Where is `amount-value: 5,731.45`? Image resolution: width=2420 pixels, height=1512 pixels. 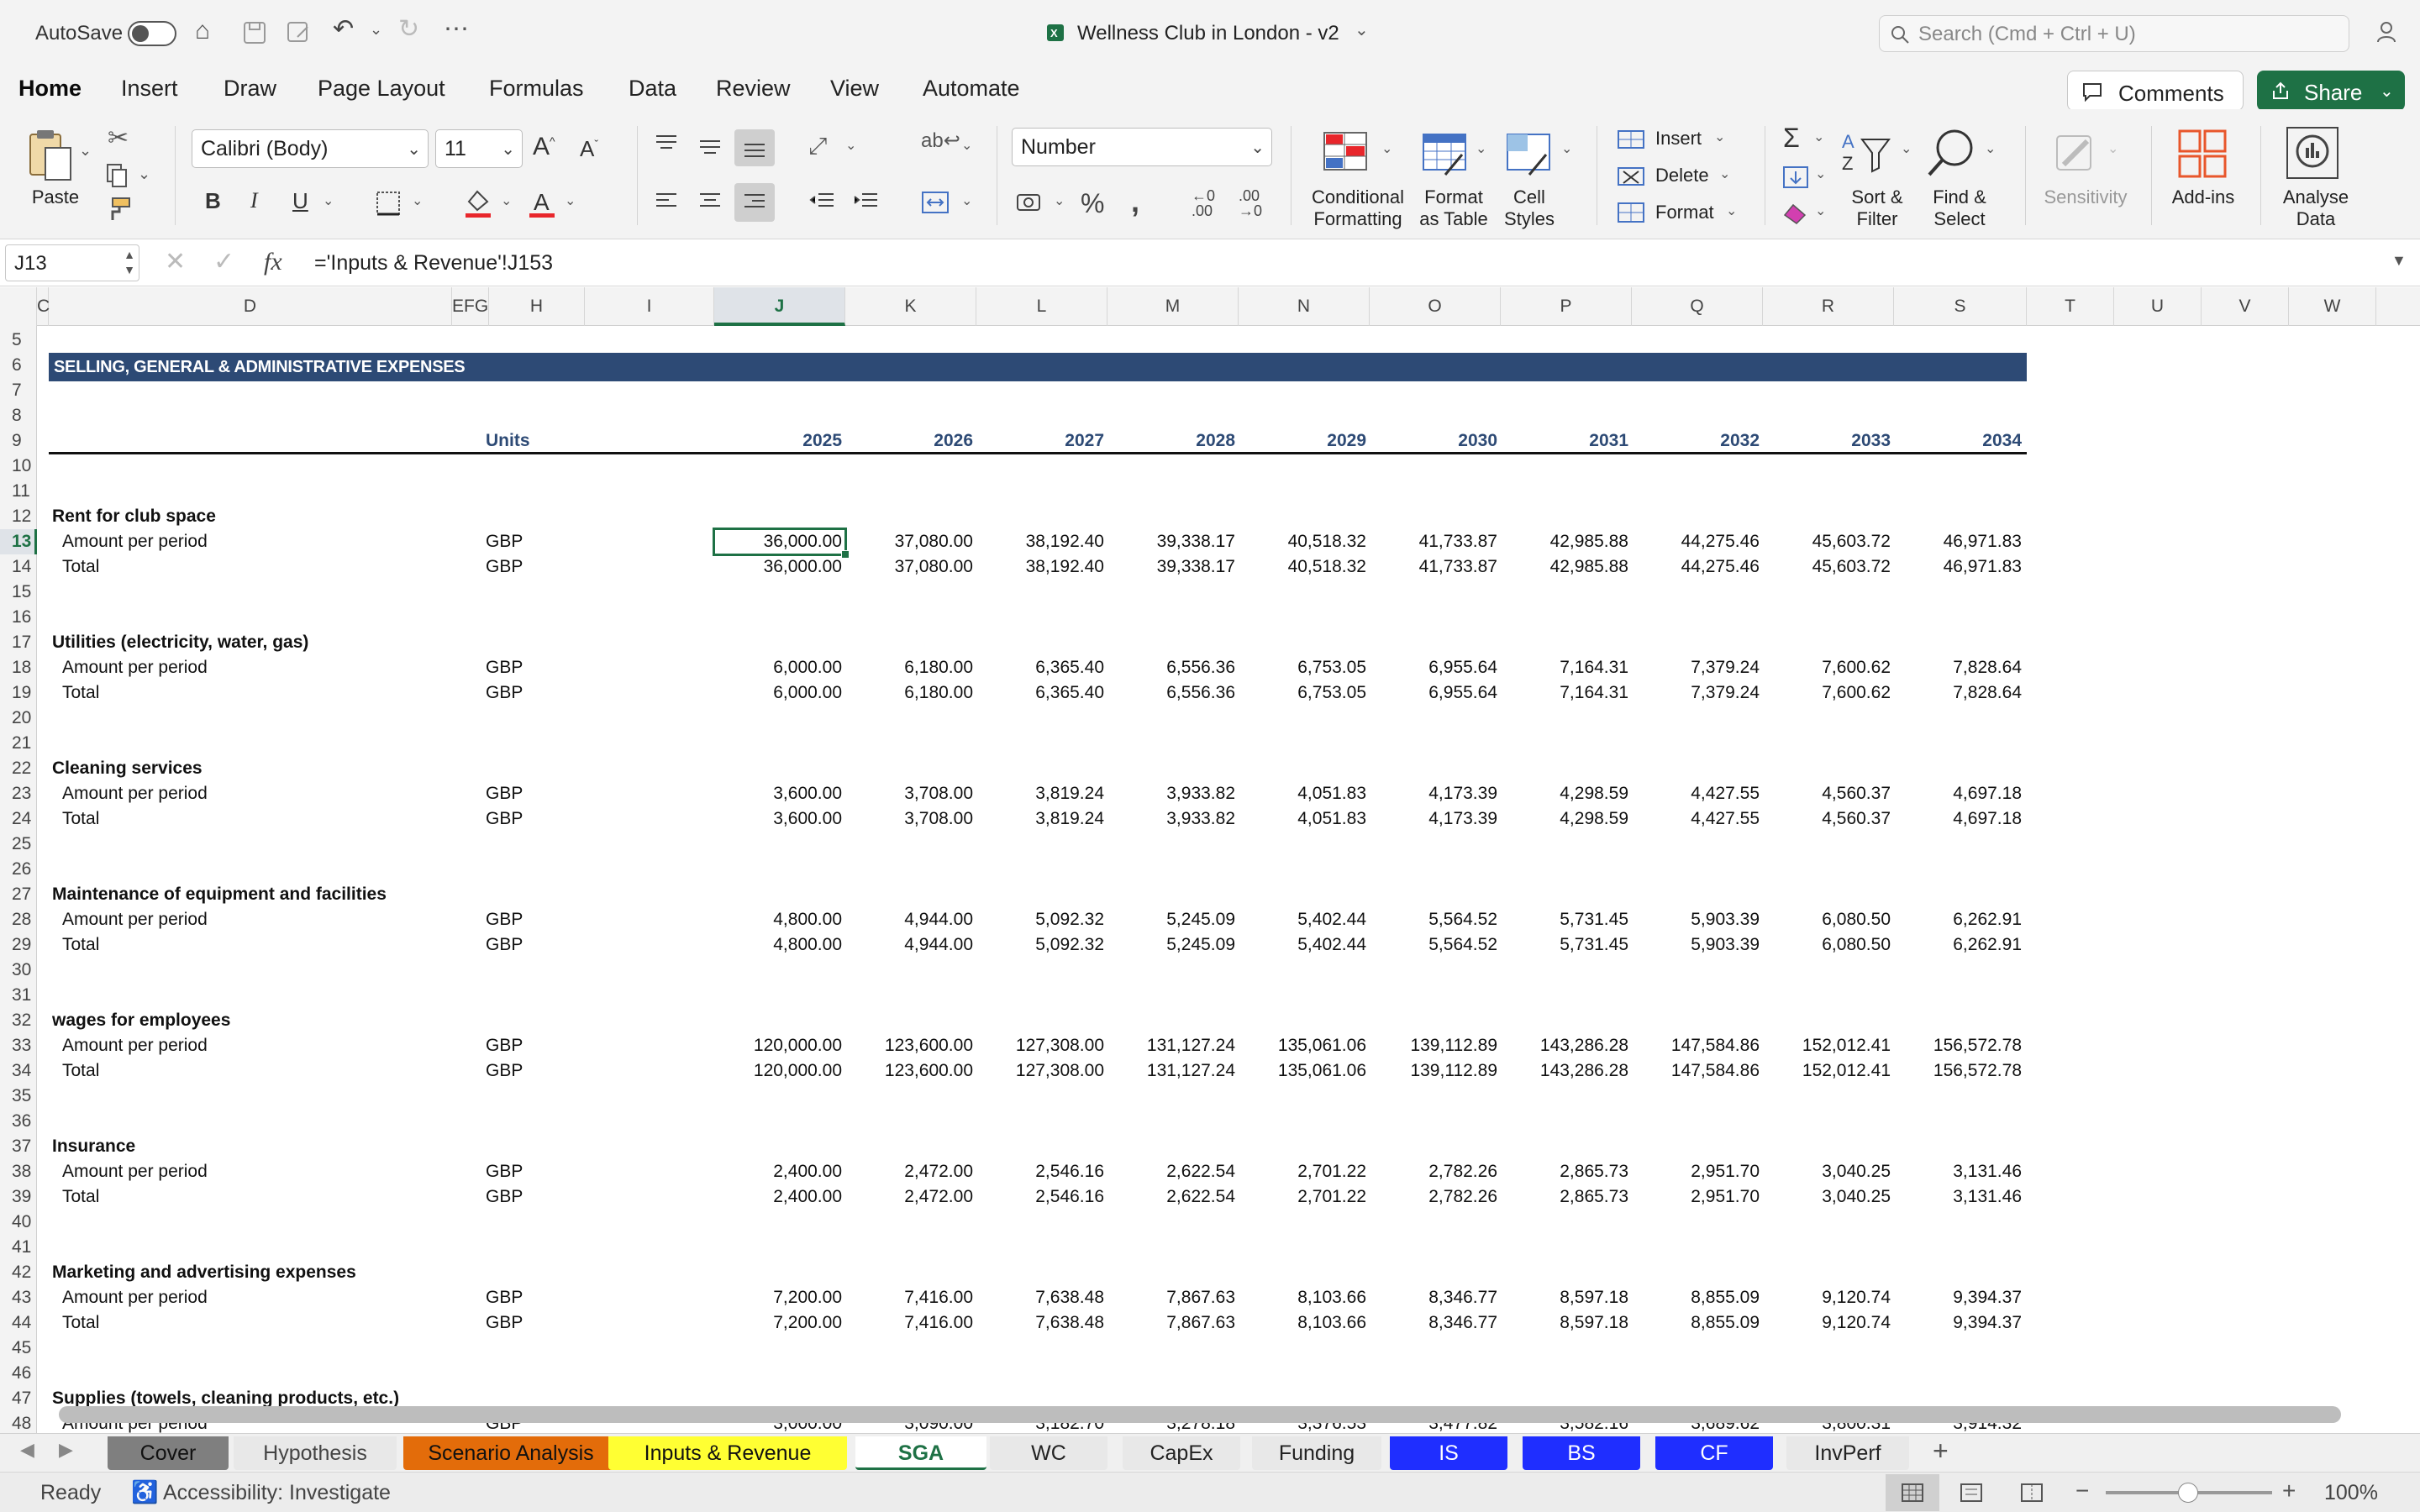 amount-value: 5,731.45 is located at coordinates (1565, 919).